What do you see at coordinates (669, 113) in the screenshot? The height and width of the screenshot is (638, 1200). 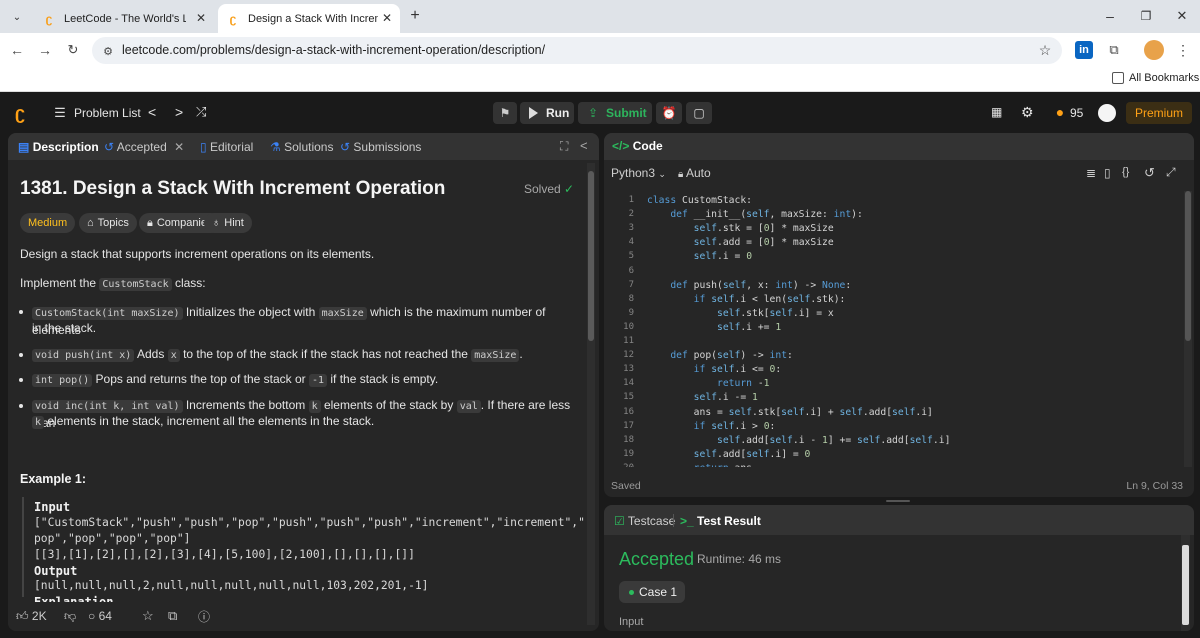 I see `timer-icon: ⏰` at bounding box center [669, 113].